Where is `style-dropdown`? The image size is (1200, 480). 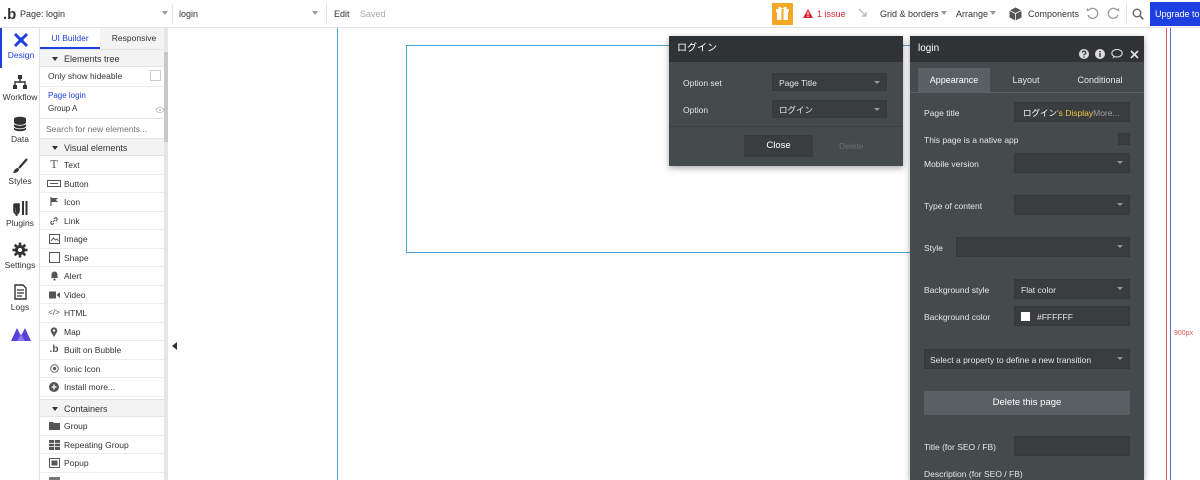 style-dropdown is located at coordinates (1043, 247).